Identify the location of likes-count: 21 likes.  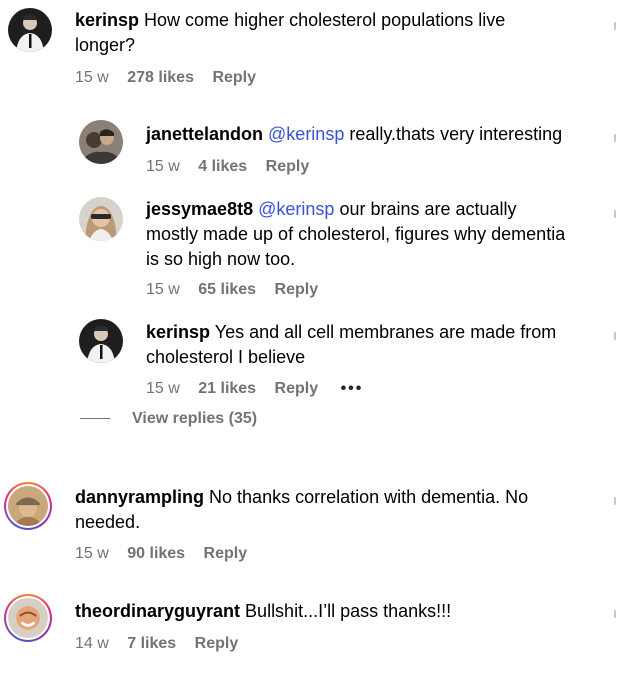
(227, 388).